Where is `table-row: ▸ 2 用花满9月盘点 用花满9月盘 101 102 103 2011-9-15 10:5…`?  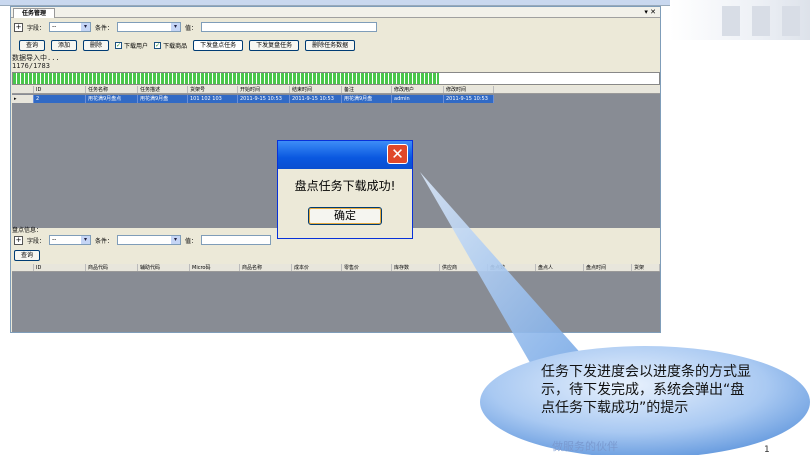
table-row: ▸ 2 用花满9月盘点 用花满9月盘 101 102 103 2011-9-15 10:5… is located at coordinates (253, 99).